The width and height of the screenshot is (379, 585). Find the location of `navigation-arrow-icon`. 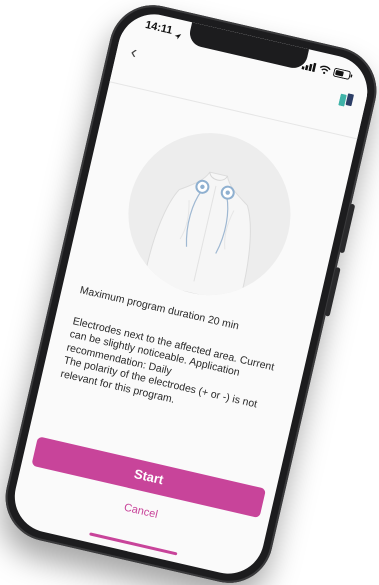

navigation-arrow-icon is located at coordinates (178, 36).